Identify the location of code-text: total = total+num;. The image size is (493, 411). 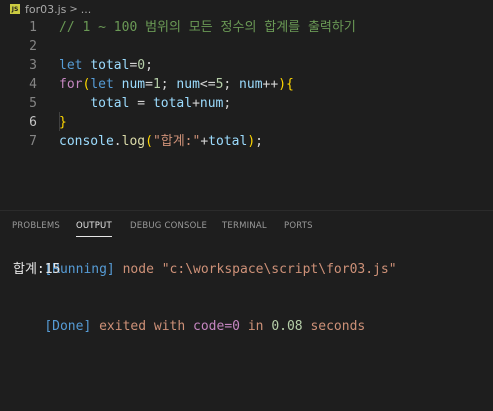
(145, 103).